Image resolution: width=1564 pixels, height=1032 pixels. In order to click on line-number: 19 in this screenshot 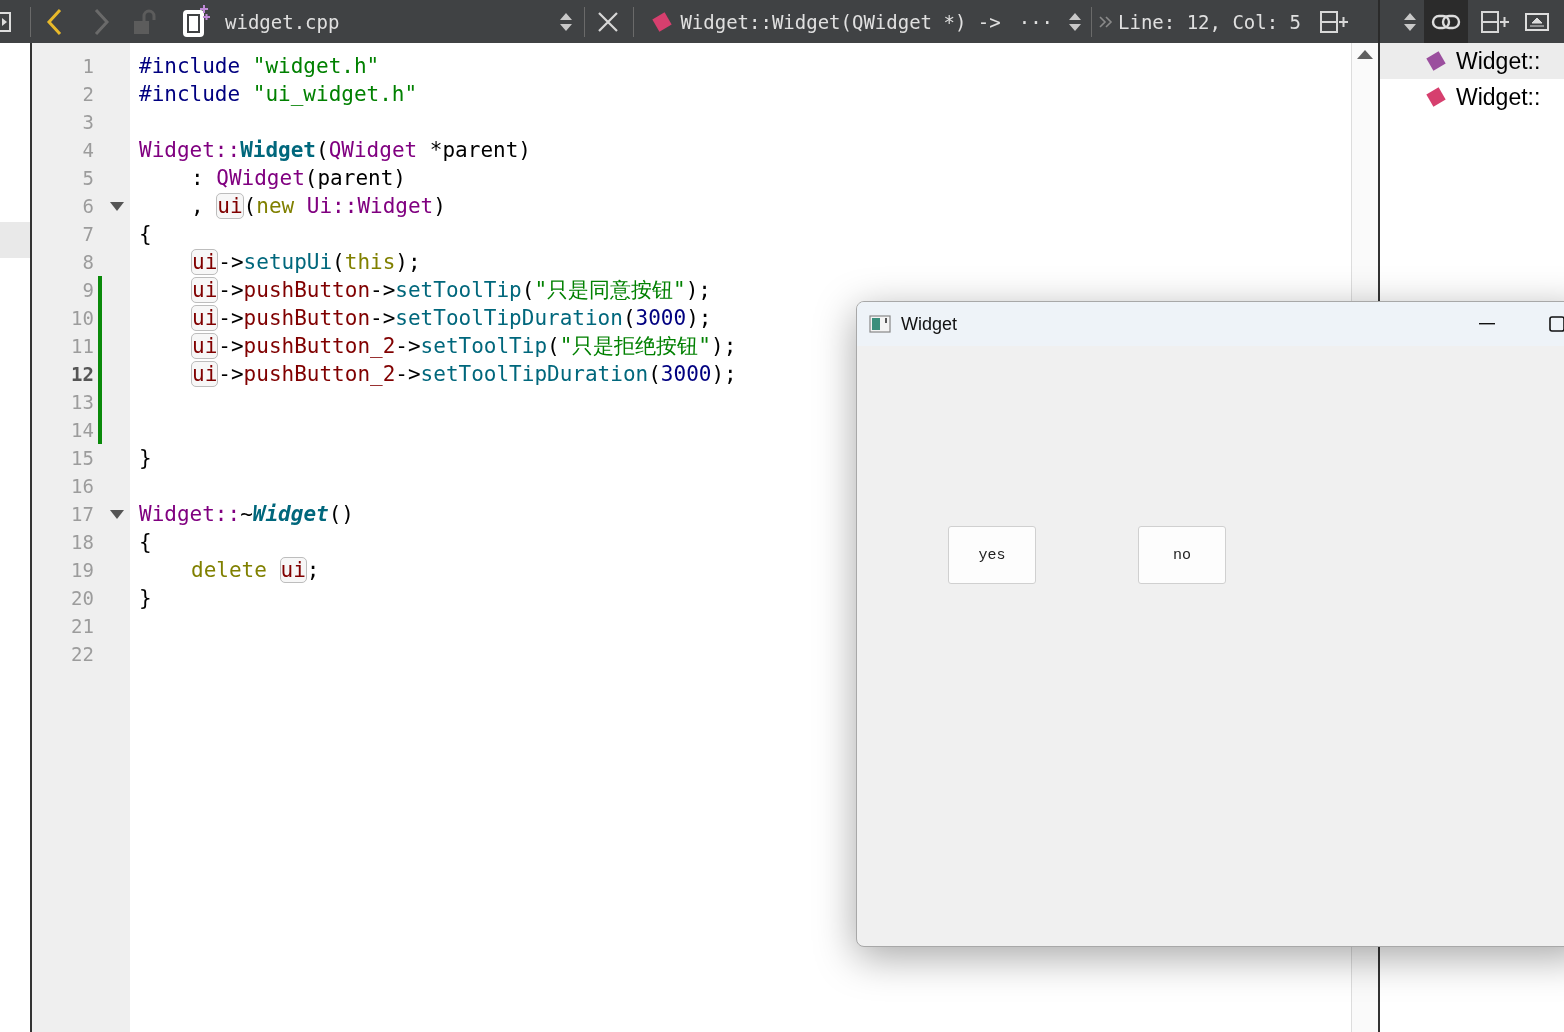, I will do `click(82, 570)`.